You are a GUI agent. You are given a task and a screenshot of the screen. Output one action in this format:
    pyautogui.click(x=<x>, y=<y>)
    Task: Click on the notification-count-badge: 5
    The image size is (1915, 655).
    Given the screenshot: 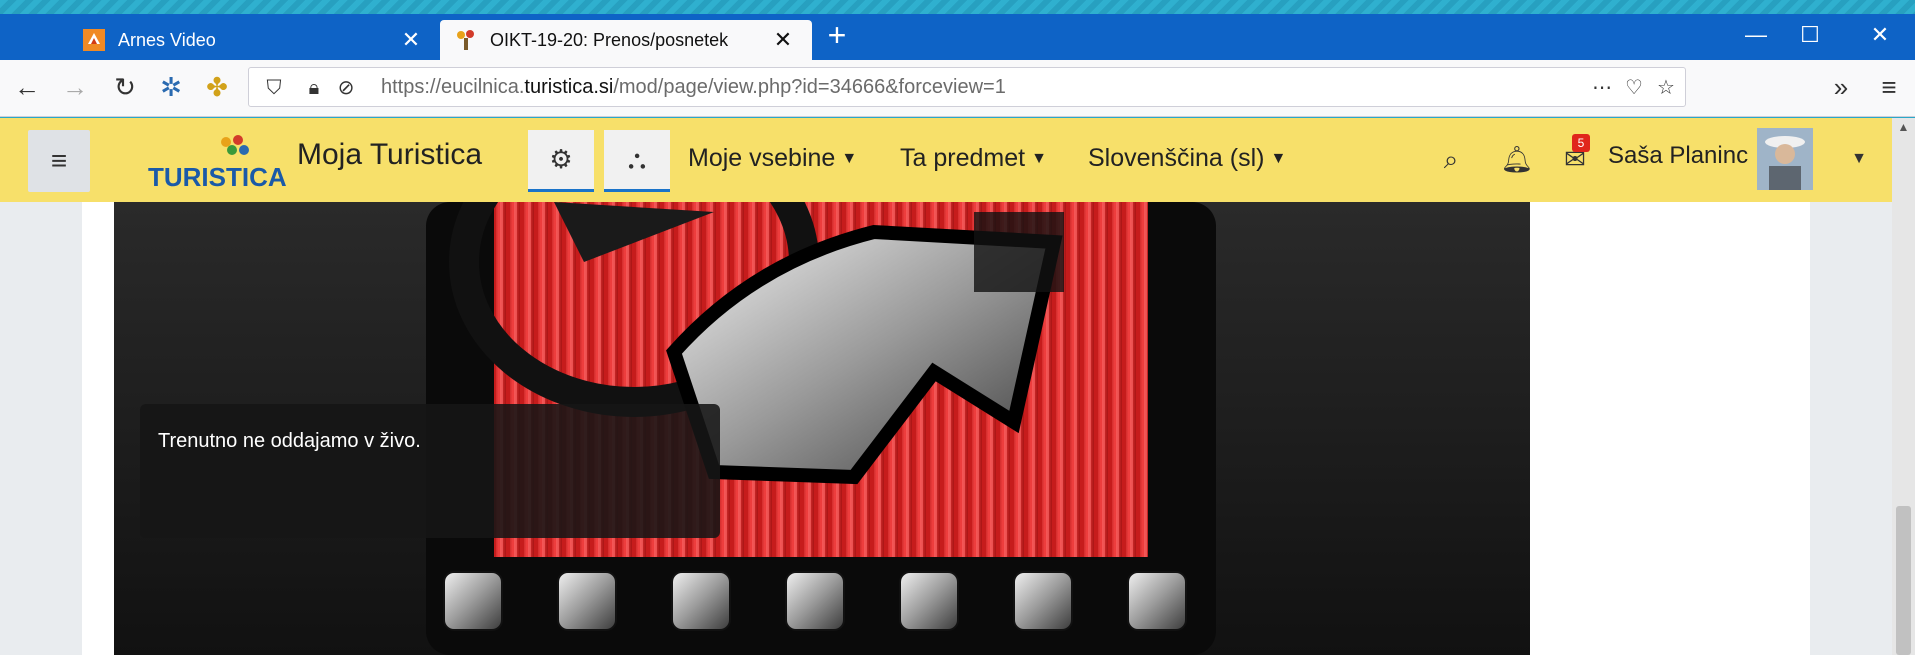 What is the action you would take?
    pyautogui.click(x=1581, y=143)
    